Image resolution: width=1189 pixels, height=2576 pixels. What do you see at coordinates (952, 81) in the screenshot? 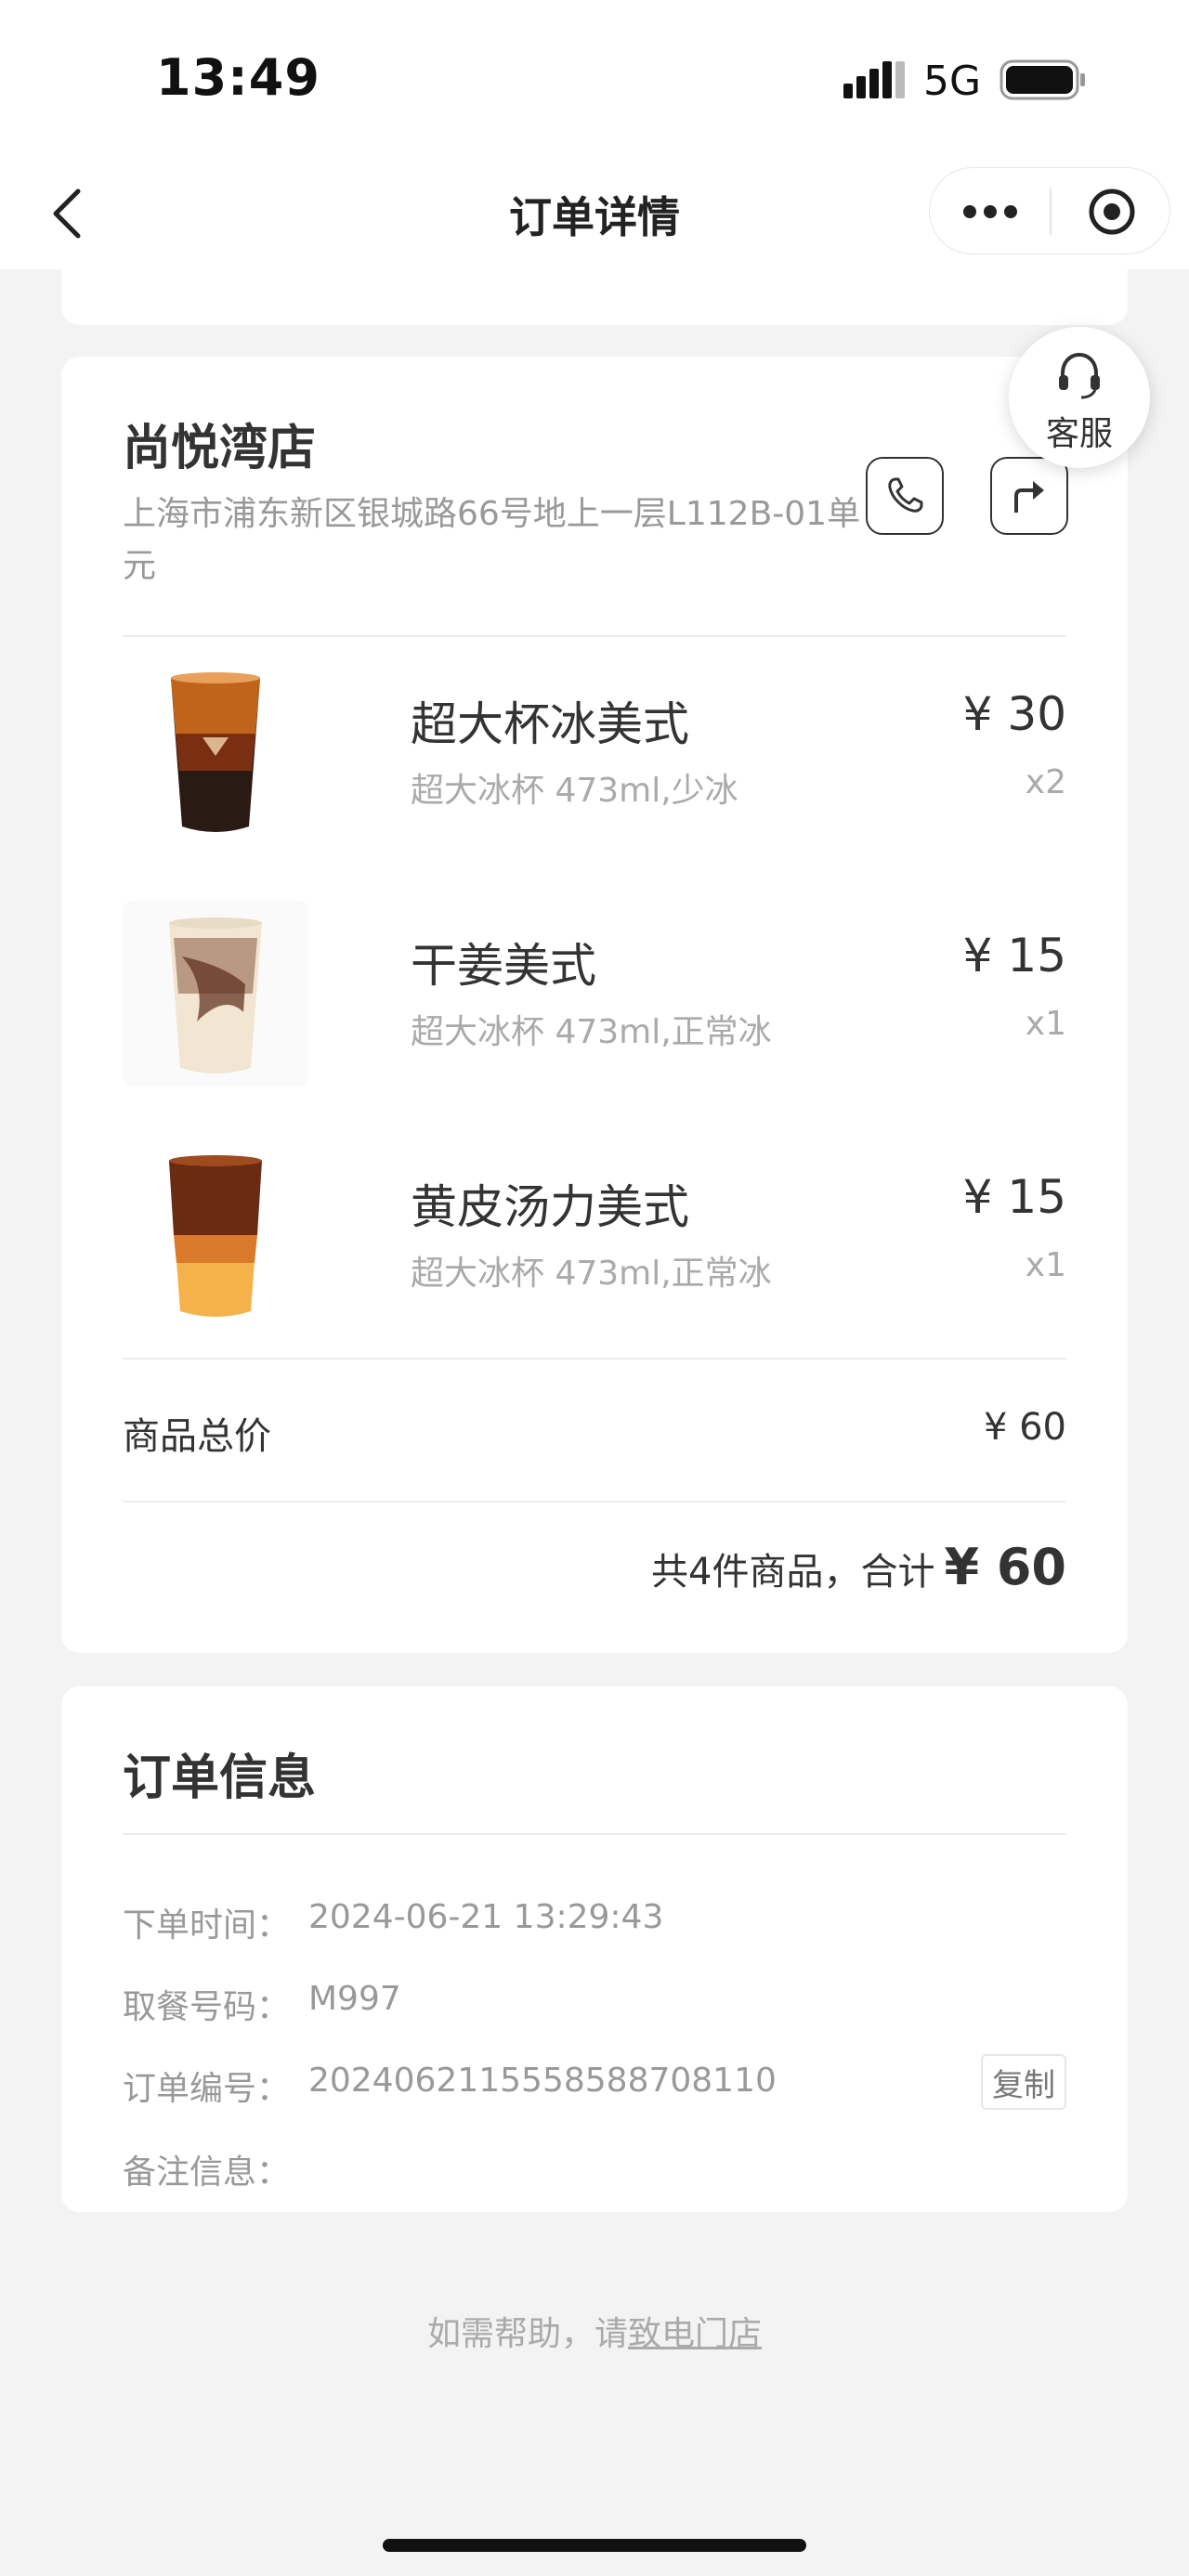
I see `network-type: 5G` at bounding box center [952, 81].